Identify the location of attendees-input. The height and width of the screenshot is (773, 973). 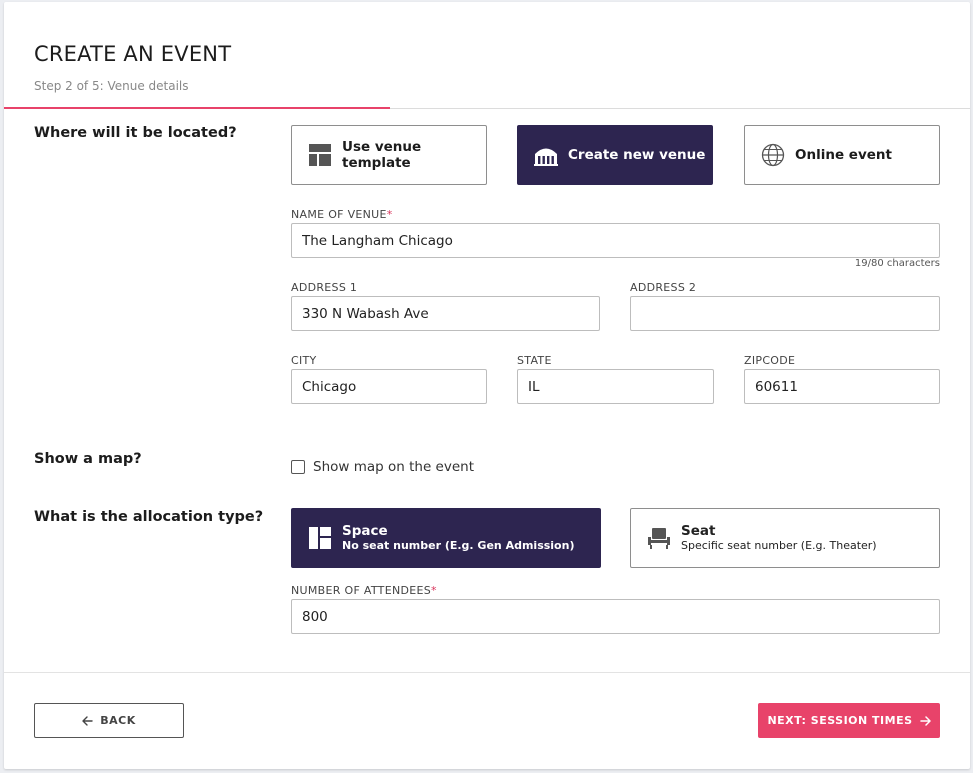
(615, 616).